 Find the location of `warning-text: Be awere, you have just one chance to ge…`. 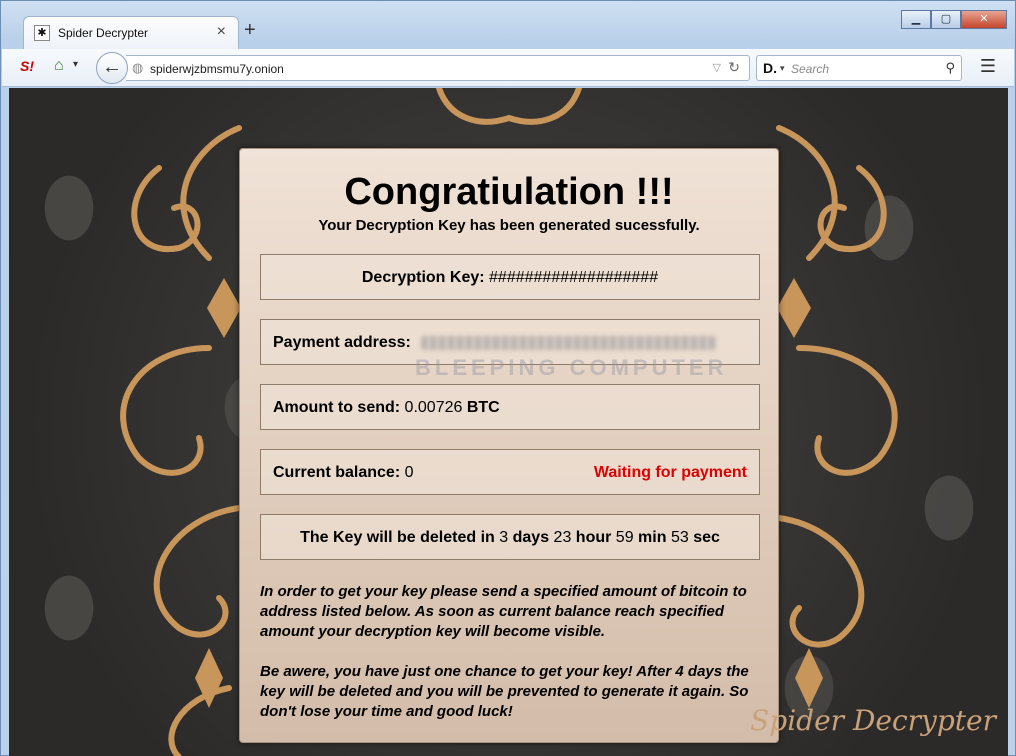

warning-text: Be awere, you have just one chance to ge… is located at coordinates (504, 691).